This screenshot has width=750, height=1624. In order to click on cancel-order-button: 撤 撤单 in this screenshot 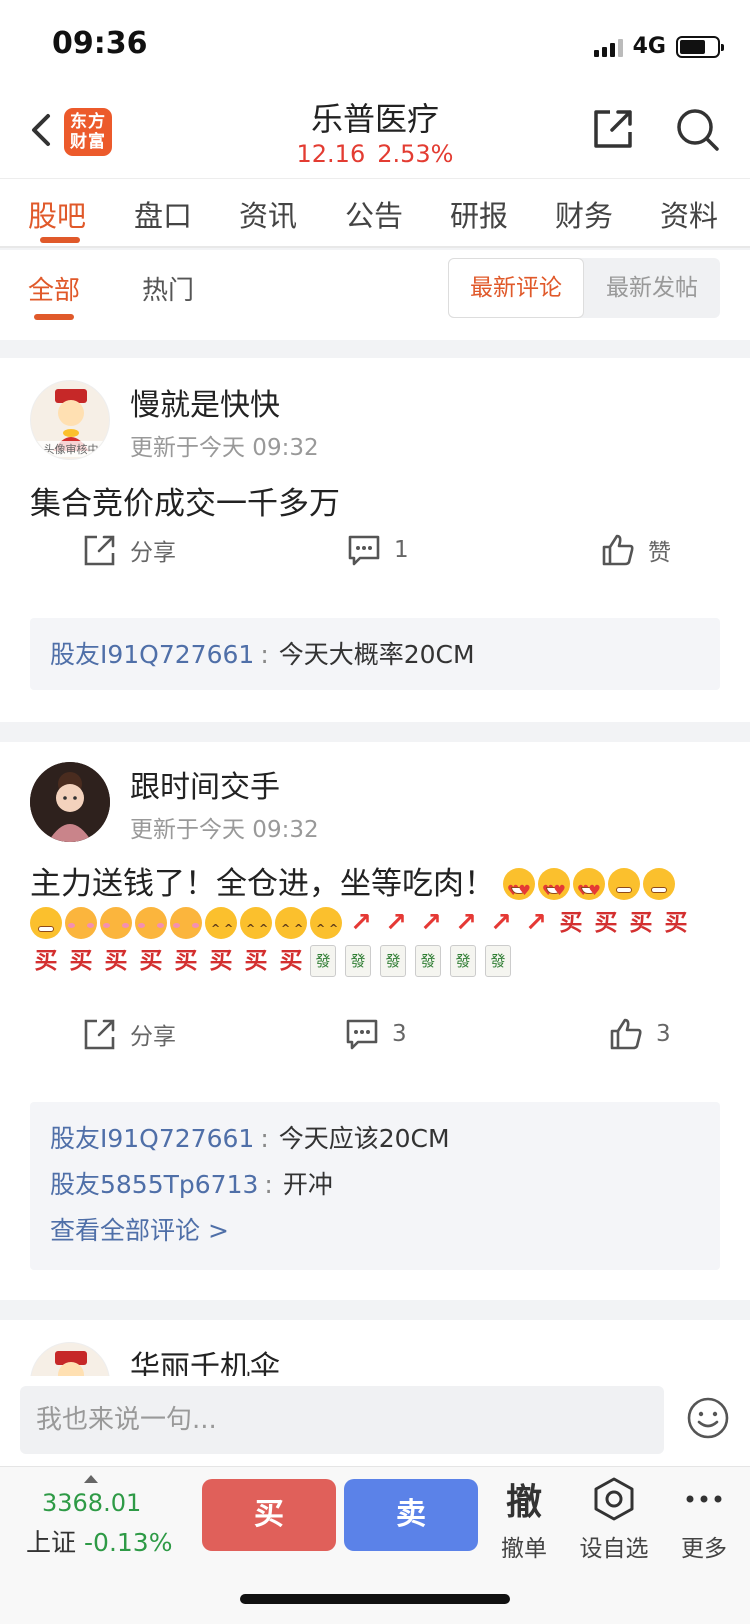, I will do `click(524, 1519)`.